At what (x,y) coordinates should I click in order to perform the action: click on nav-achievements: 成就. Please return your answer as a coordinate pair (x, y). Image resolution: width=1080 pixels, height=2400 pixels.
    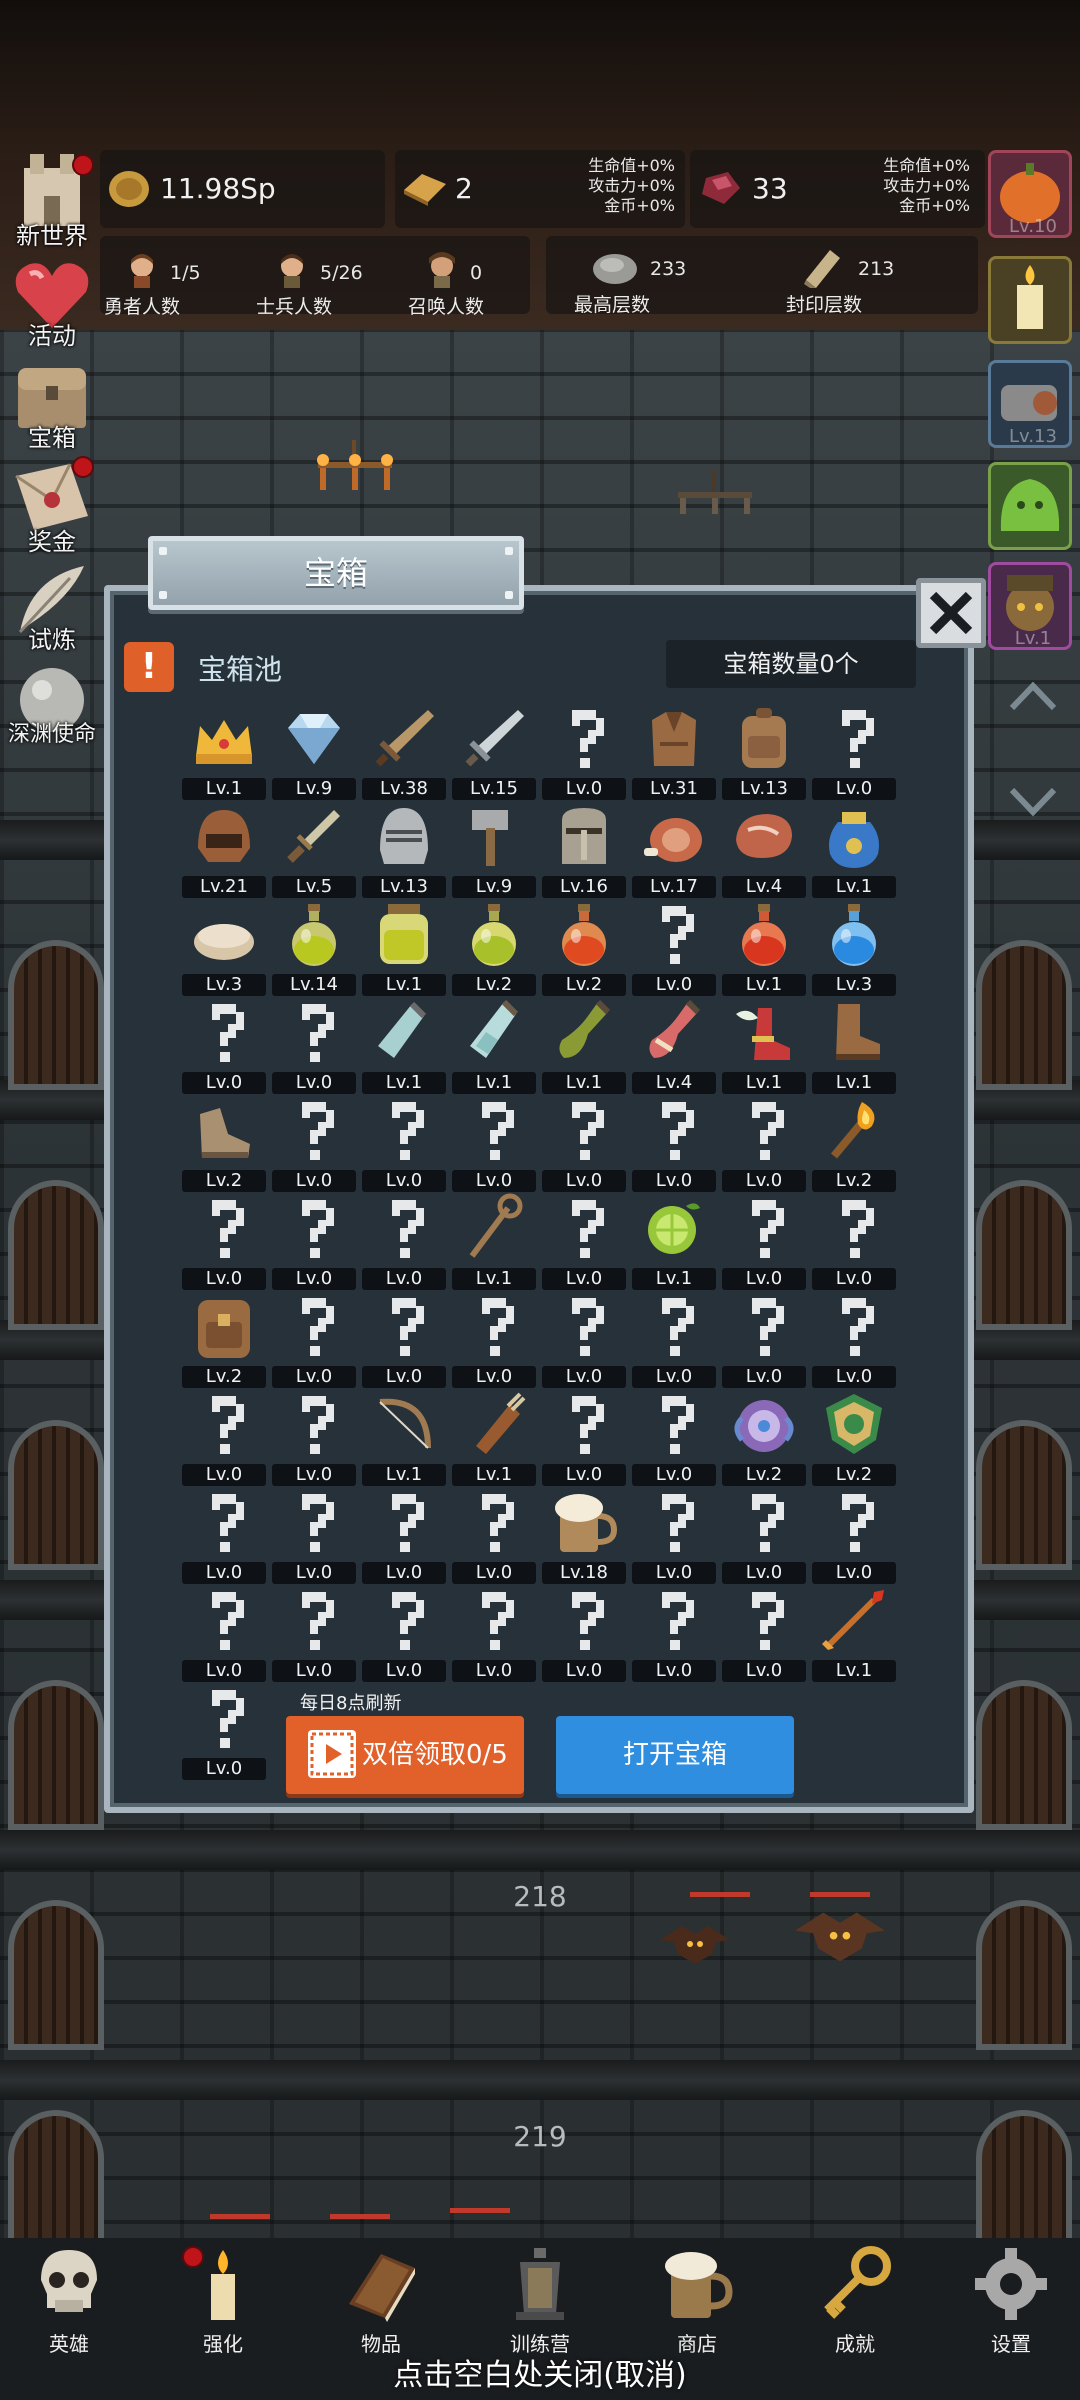
    Looking at the image, I should click on (855, 2298).